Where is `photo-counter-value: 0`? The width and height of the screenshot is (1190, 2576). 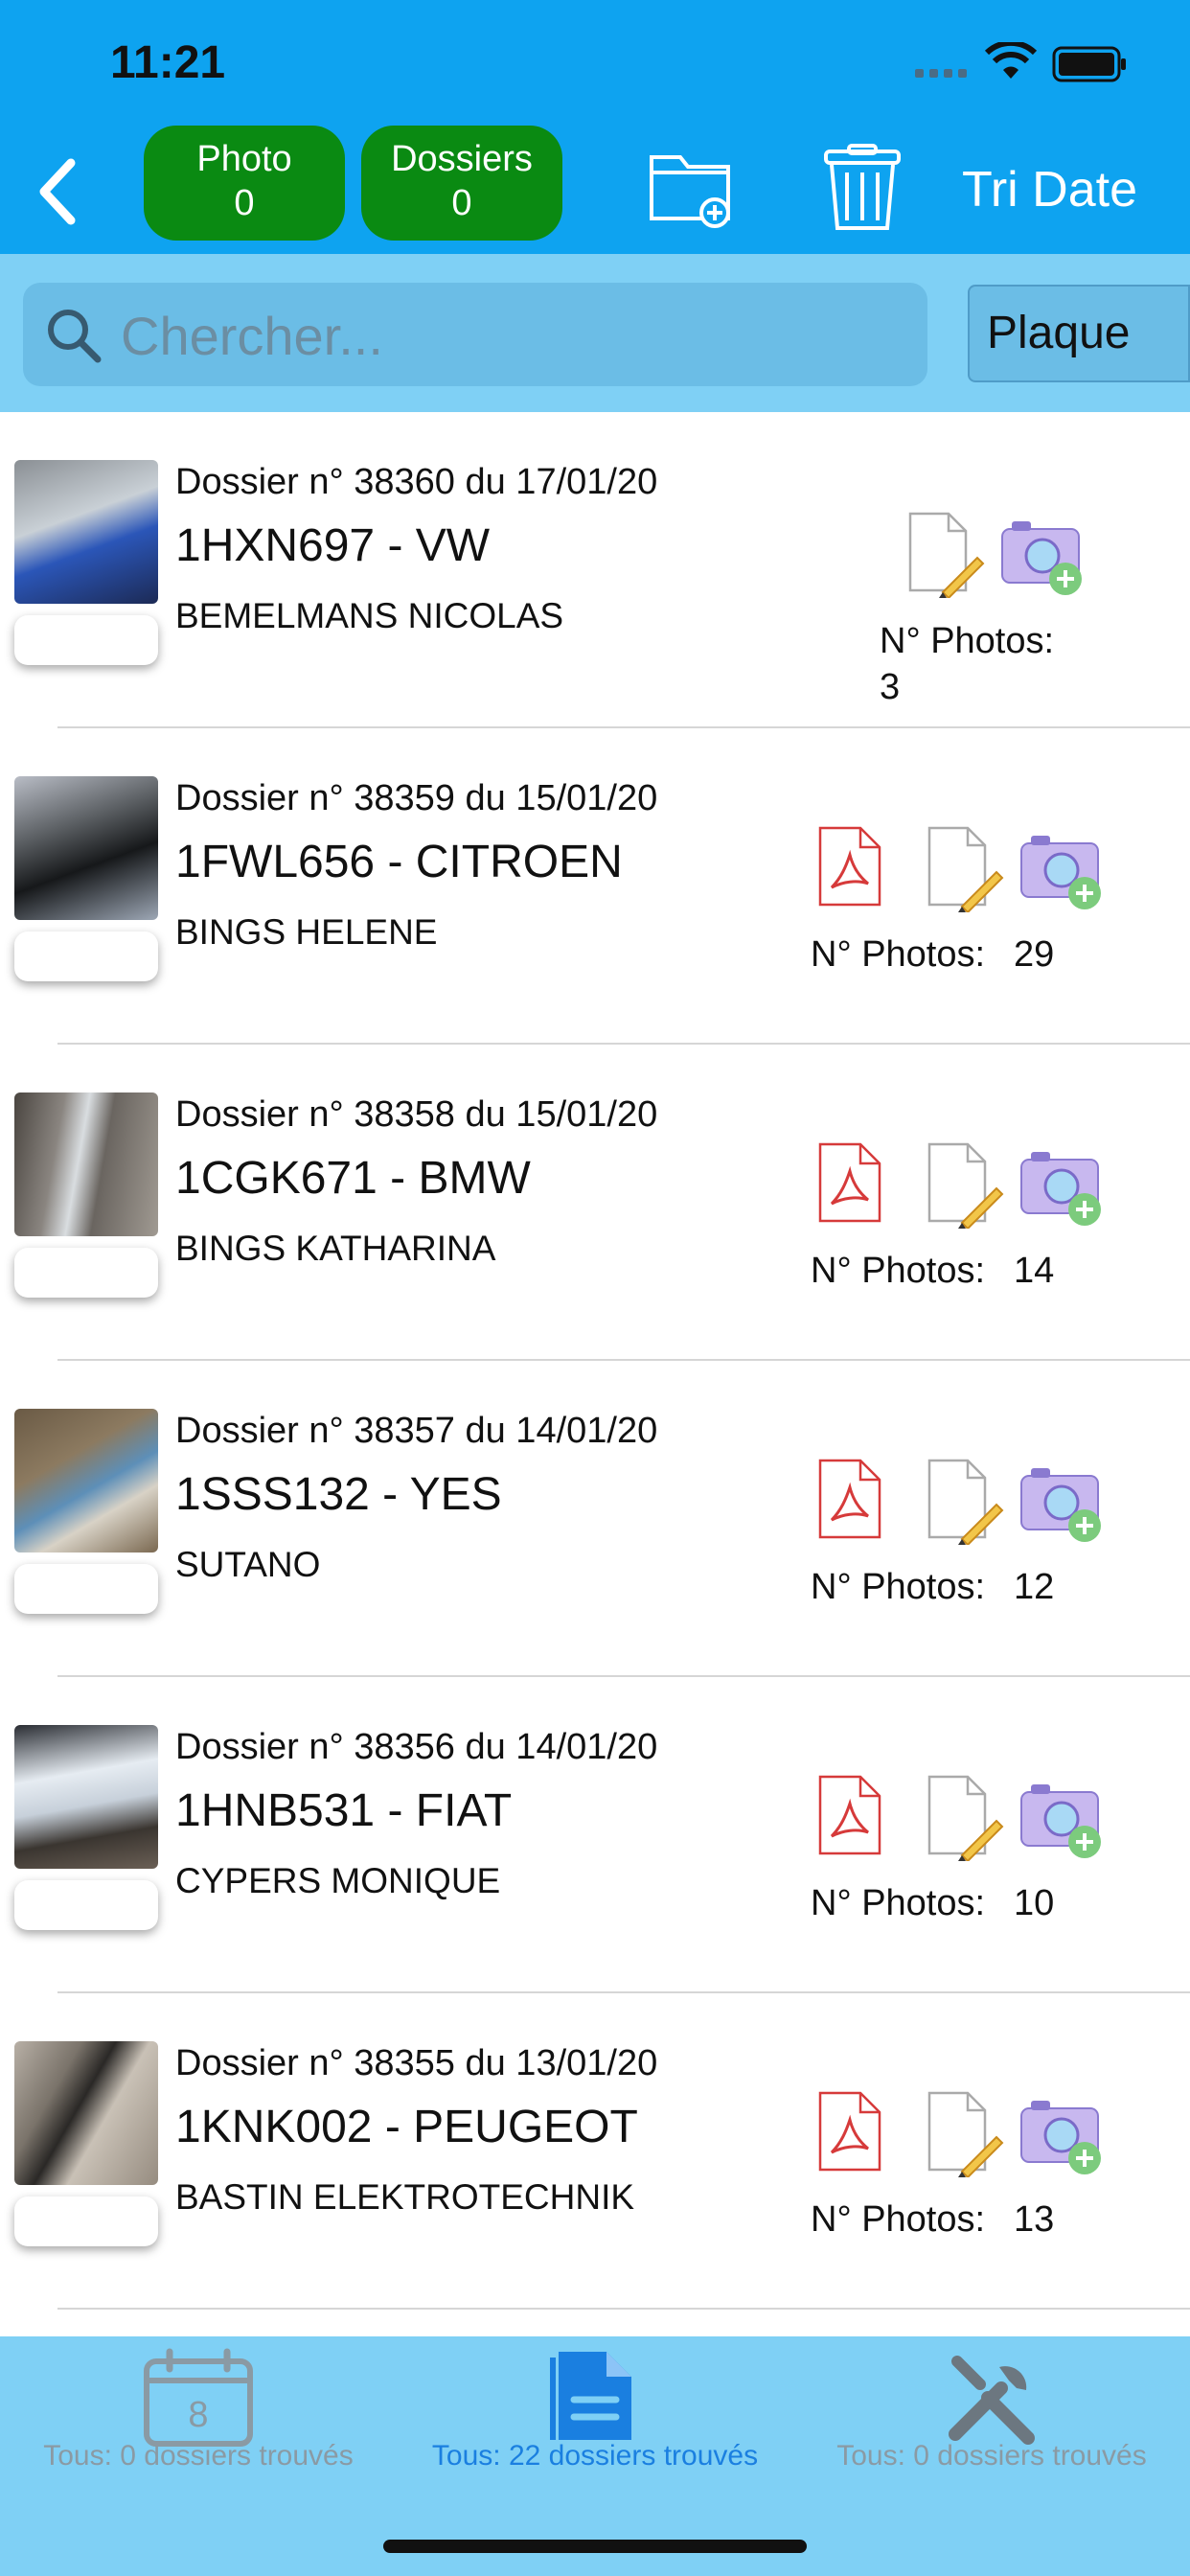 photo-counter-value: 0 is located at coordinates (245, 203).